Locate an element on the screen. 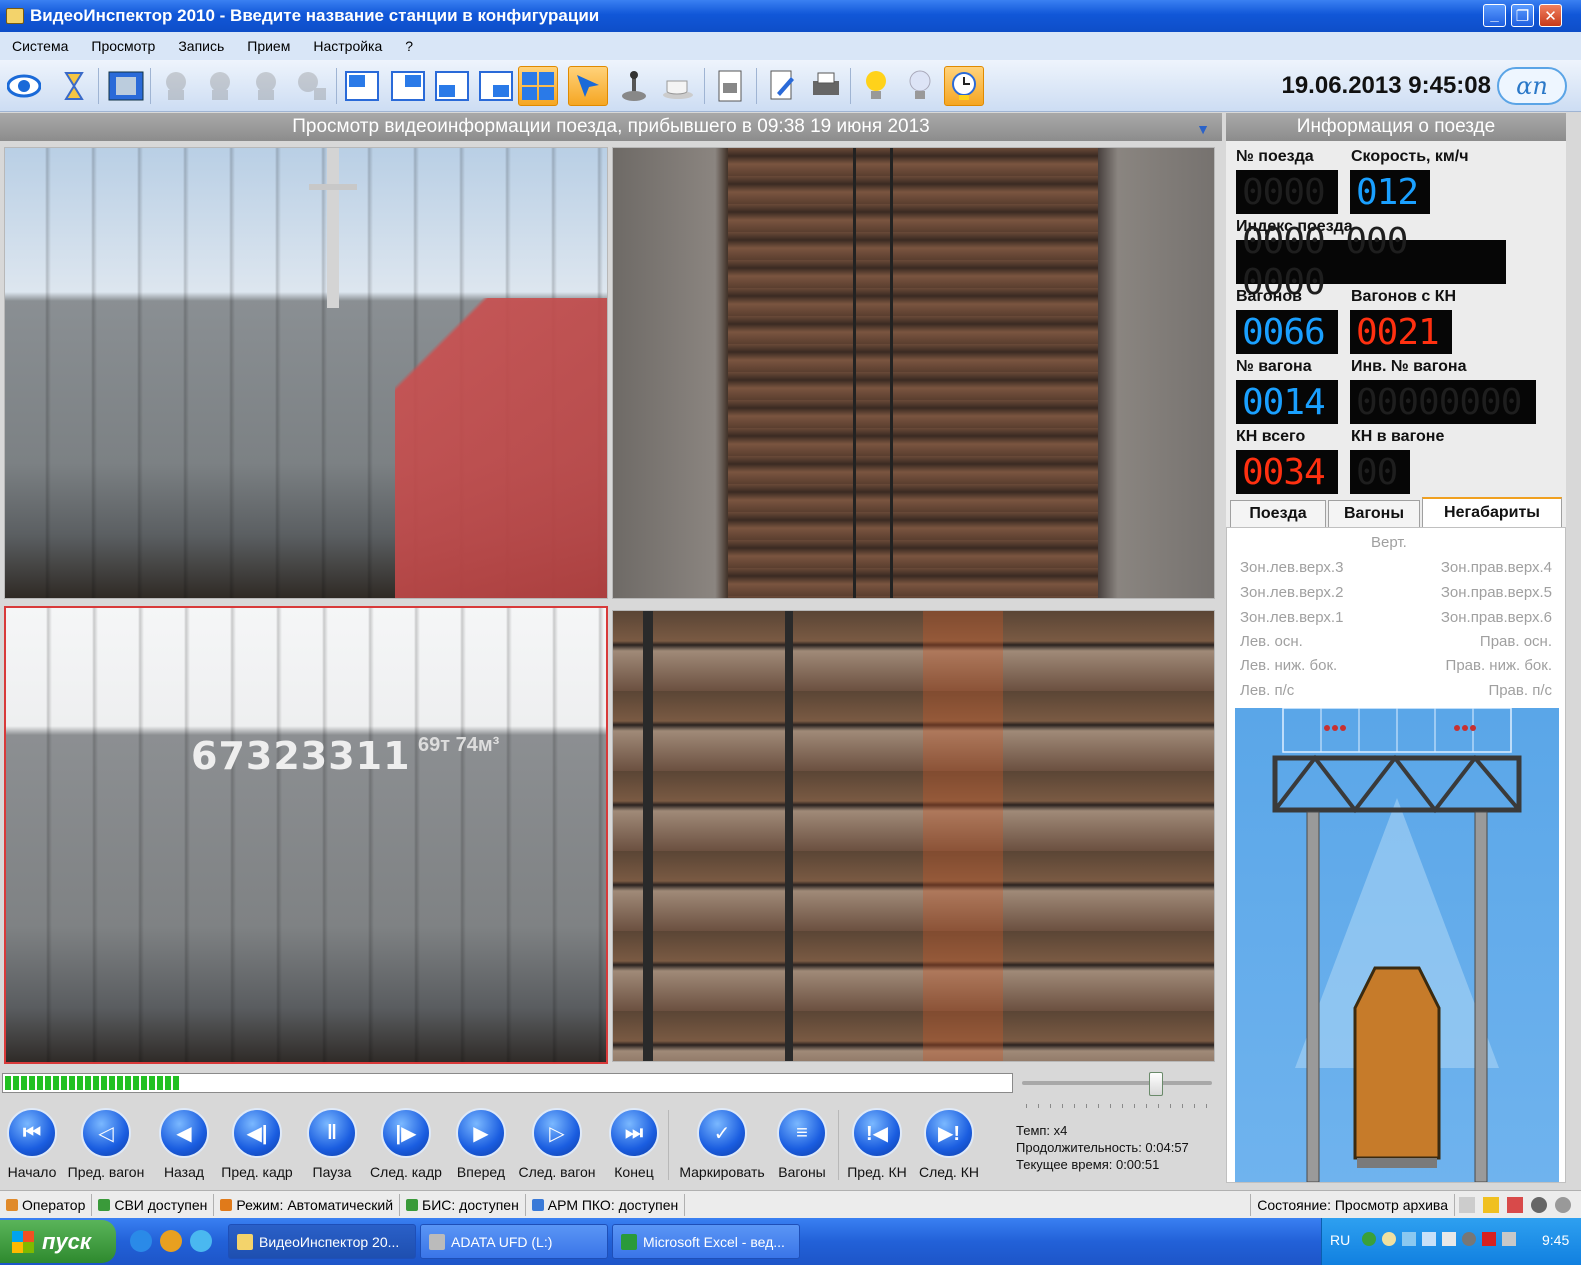 The height and width of the screenshot is (1265, 1581). camera2-icon is located at coordinates (220, 86).